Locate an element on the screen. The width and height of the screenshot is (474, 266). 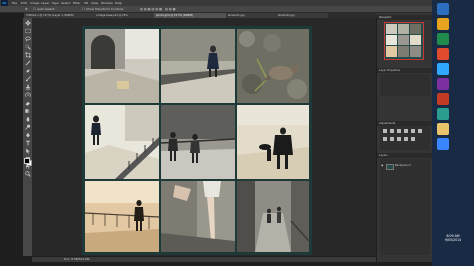
navigator-panel-title: Navigator is located at coordinates (385, 17).